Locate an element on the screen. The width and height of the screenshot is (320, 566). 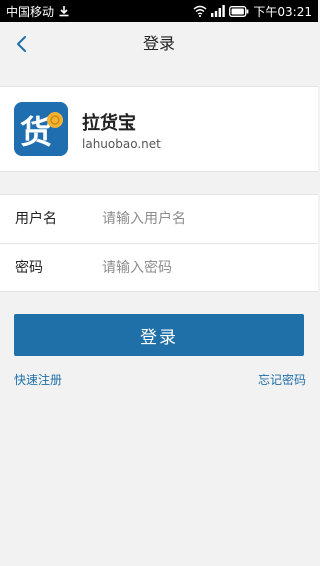
username-label: 用户名 is located at coordinates (36, 219).